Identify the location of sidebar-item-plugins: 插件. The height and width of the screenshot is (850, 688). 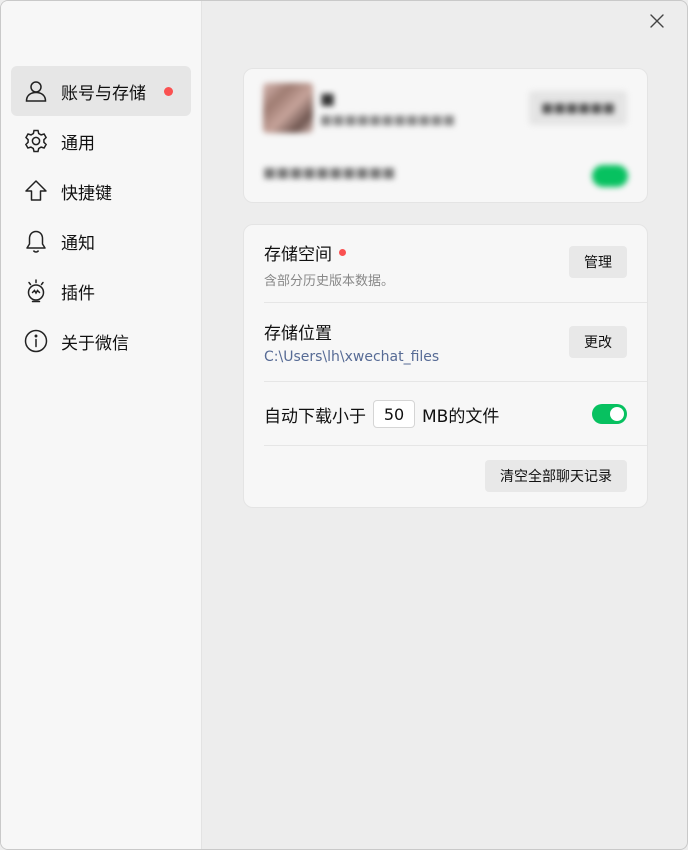
(101, 291).